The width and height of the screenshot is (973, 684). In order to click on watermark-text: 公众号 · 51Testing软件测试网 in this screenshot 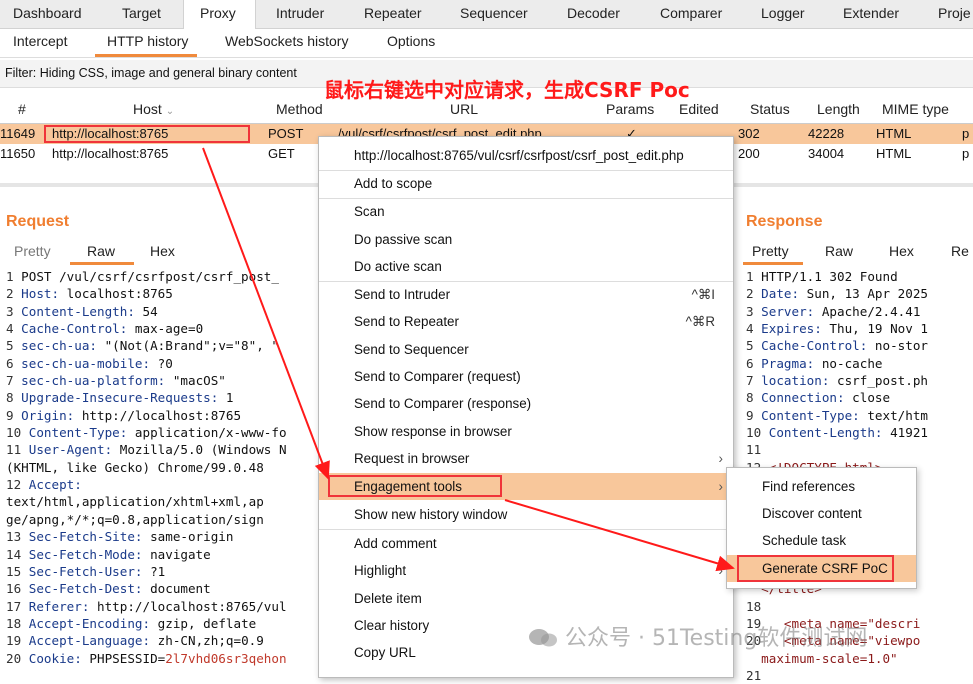, I will do `click(716, 638)`.